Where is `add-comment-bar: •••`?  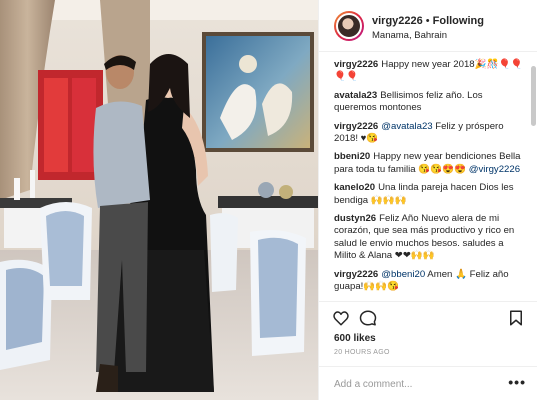 add-comment-bar: ••• is located at coordinates (428, 383).